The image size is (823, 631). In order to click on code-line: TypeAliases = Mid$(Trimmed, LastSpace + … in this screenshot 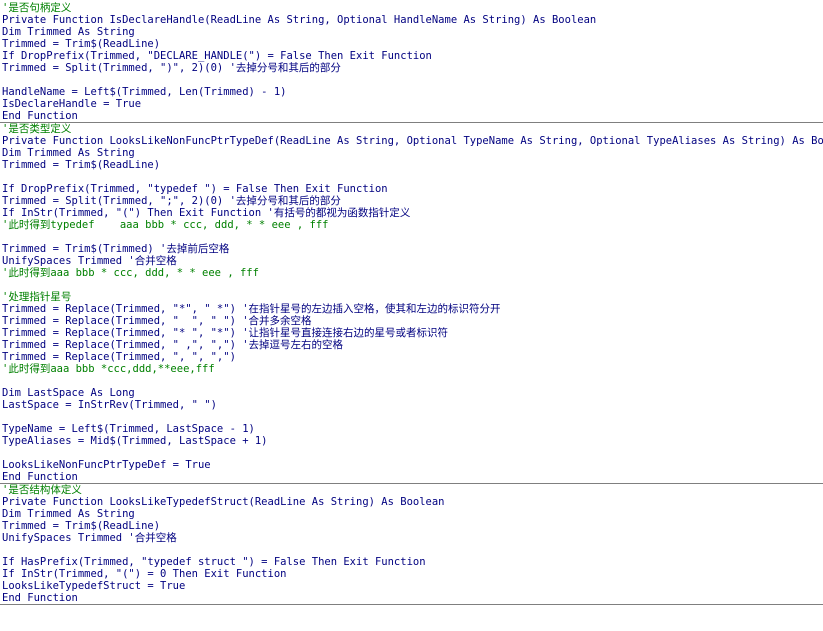, I will do `click(411, 441)`.